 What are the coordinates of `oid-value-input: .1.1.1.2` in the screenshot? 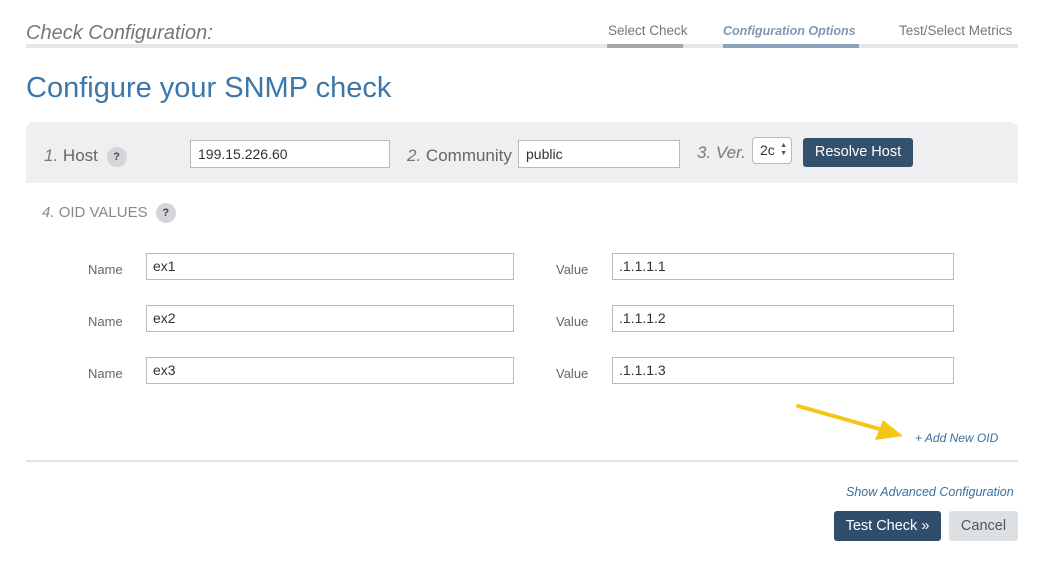 It's located at (783, 318).